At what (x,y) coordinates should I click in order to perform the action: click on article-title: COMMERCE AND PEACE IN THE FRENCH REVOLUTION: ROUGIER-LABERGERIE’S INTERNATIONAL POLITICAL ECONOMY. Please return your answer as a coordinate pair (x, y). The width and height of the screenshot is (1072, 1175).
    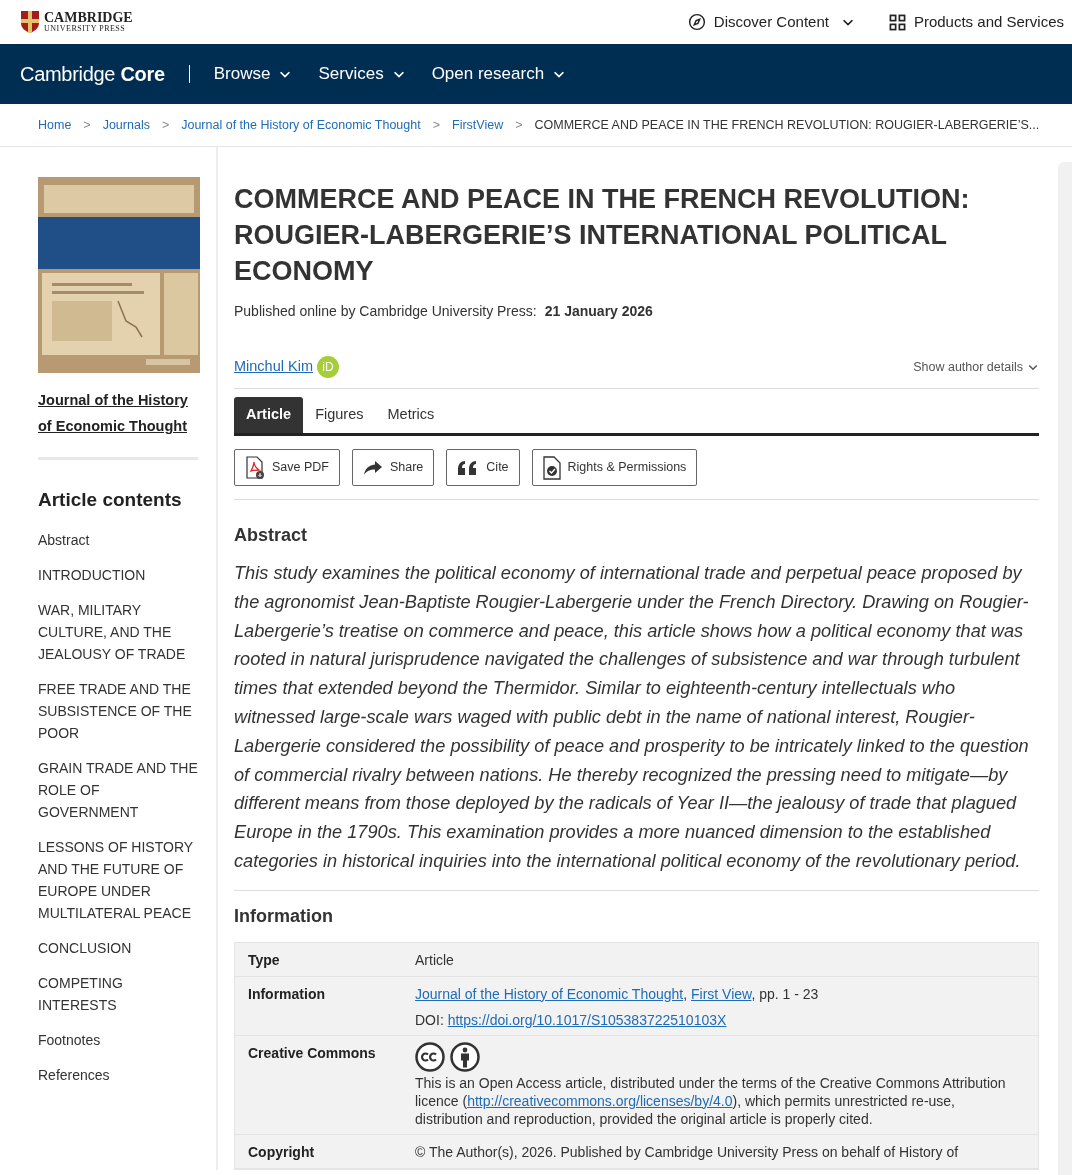
    Looking at the image, I should click on (602, 235).